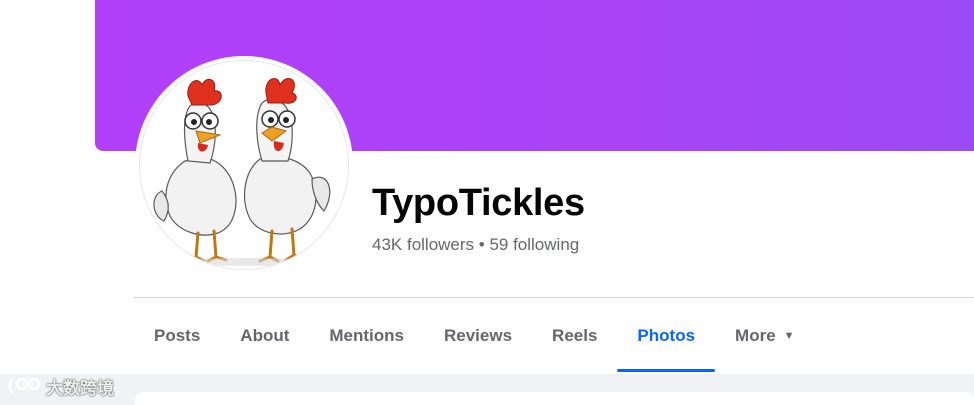 Image resolution: width=974 pixels, height=405 pixels. I want to click on brand-logo-icon, so click(24, 385).